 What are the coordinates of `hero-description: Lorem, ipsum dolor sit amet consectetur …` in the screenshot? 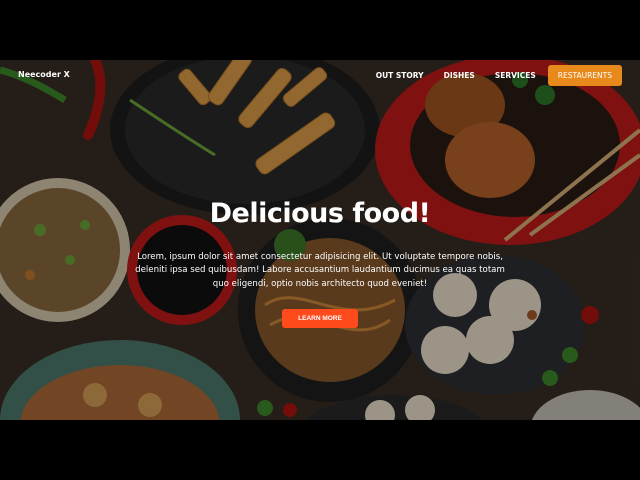 It's located at (320, 270).